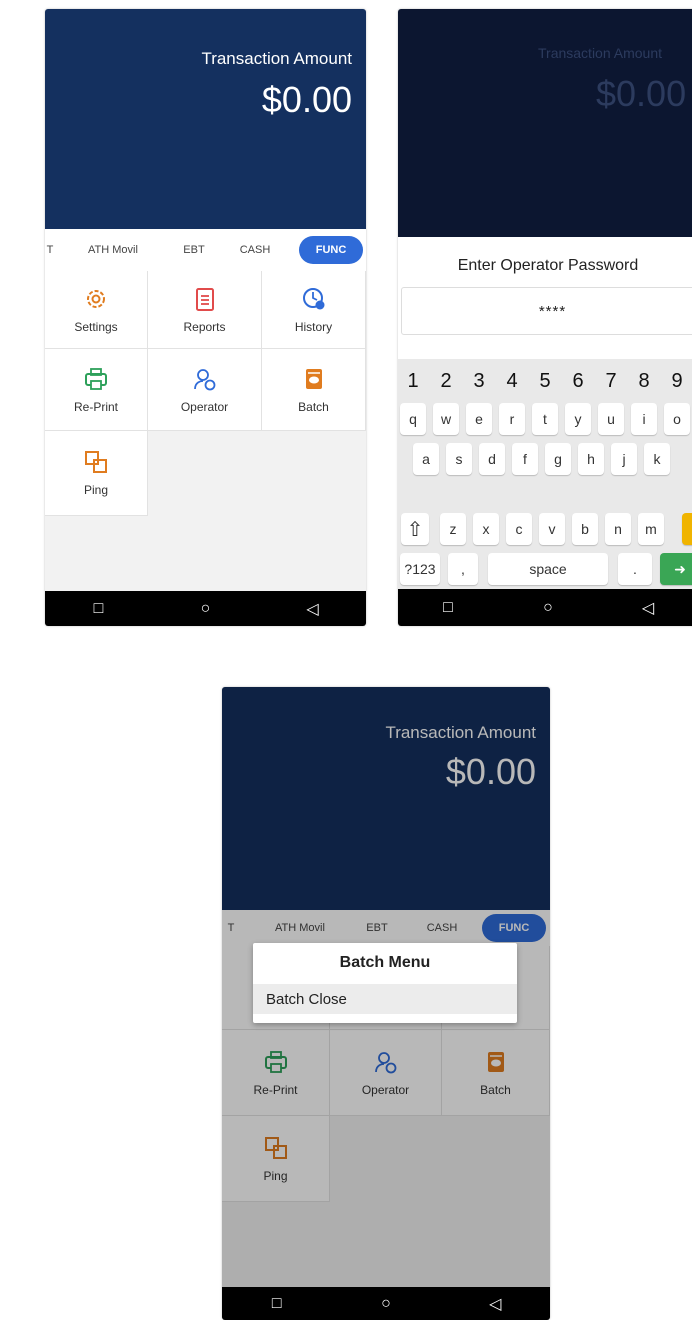  I want to click on batch-menu-title: Batch Menu, so click(385, 962).